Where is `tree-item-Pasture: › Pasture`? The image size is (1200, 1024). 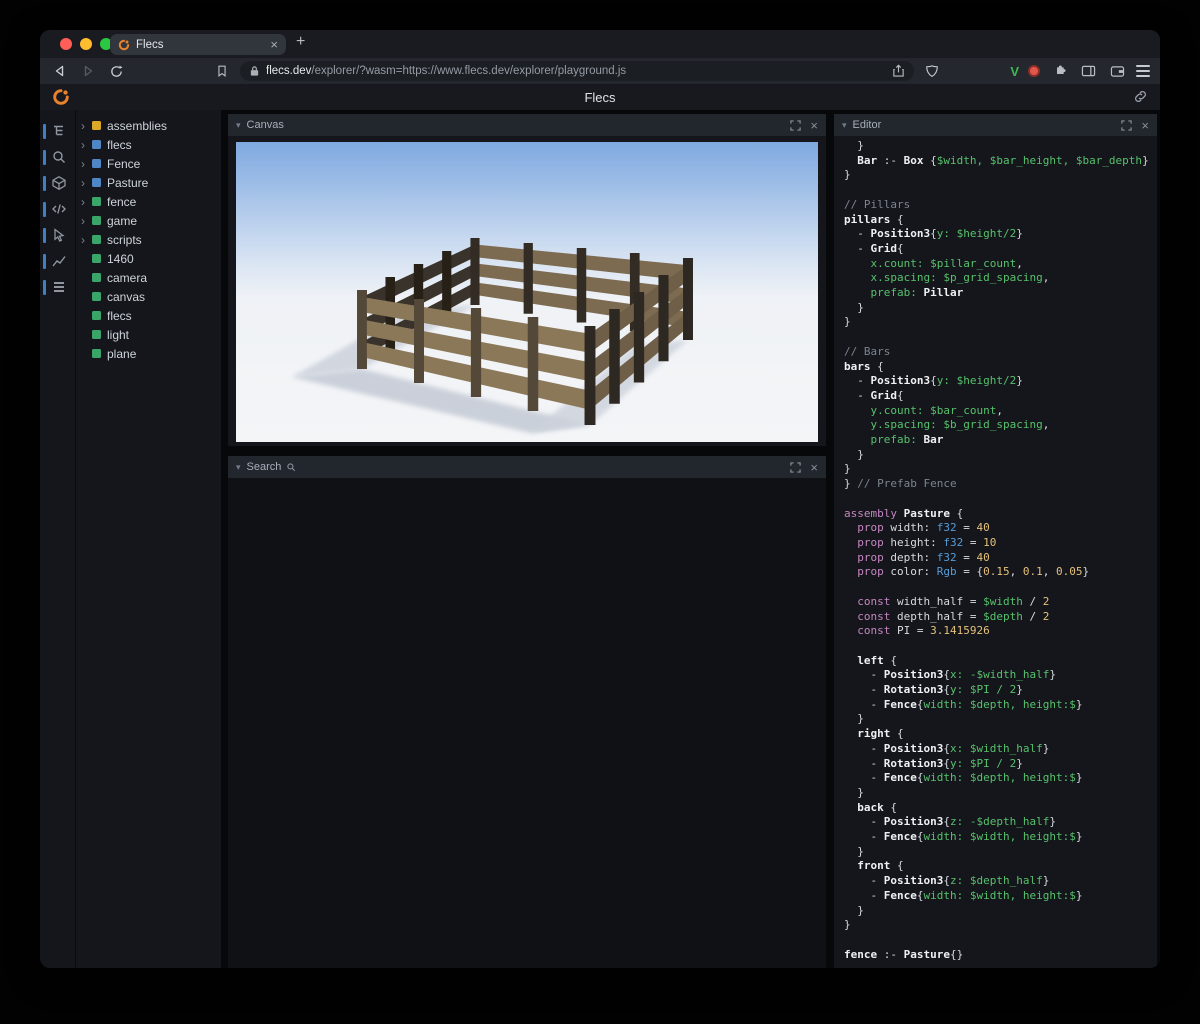
tree-item-Pasture: › Pasture is located at coordinates (148, 182).